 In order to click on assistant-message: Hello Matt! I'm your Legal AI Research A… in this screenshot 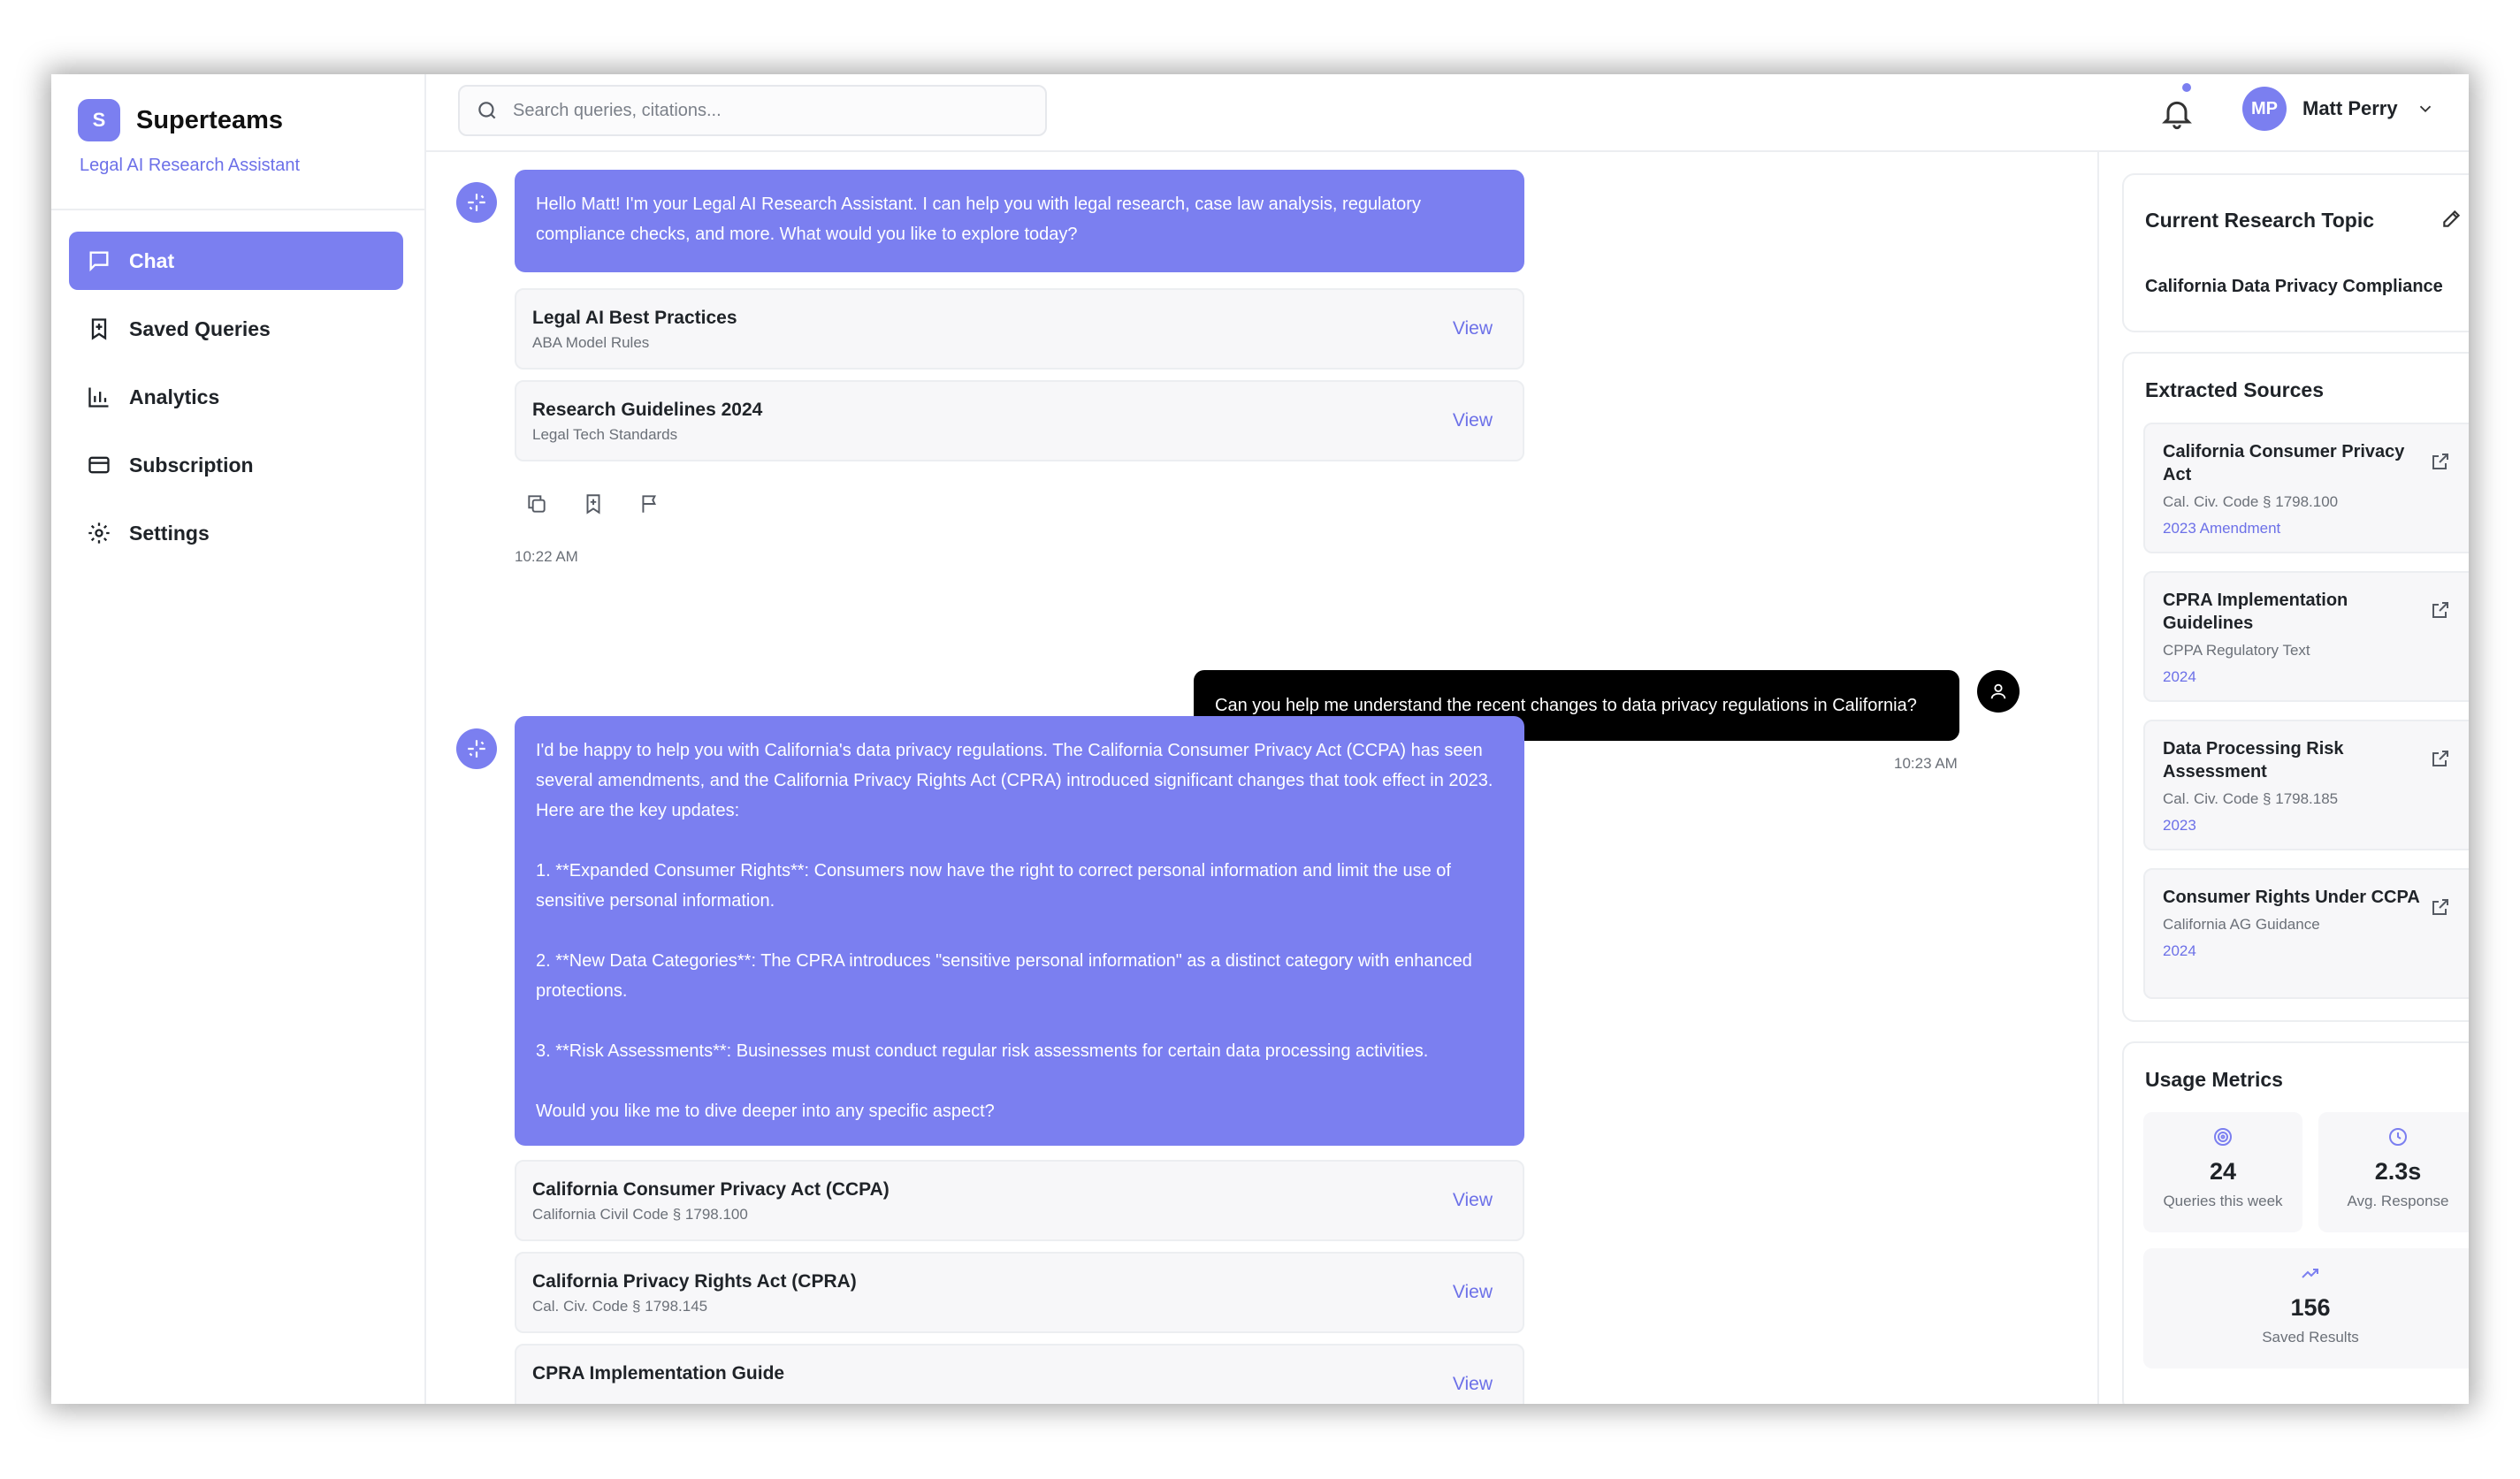, I will do `click(1019, 221)`.